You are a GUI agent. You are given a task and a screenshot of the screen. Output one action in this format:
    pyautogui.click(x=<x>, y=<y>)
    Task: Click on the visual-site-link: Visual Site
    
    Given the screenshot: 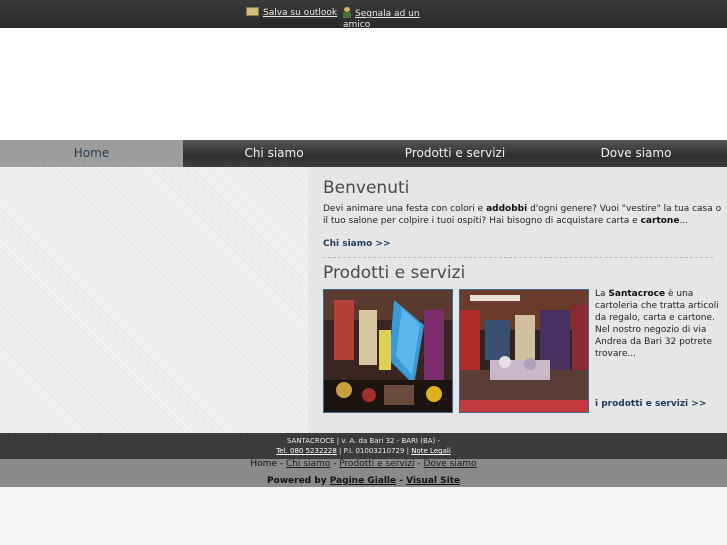 What is the action you would take?
    pyautogui.click(x=433, y=481)
    